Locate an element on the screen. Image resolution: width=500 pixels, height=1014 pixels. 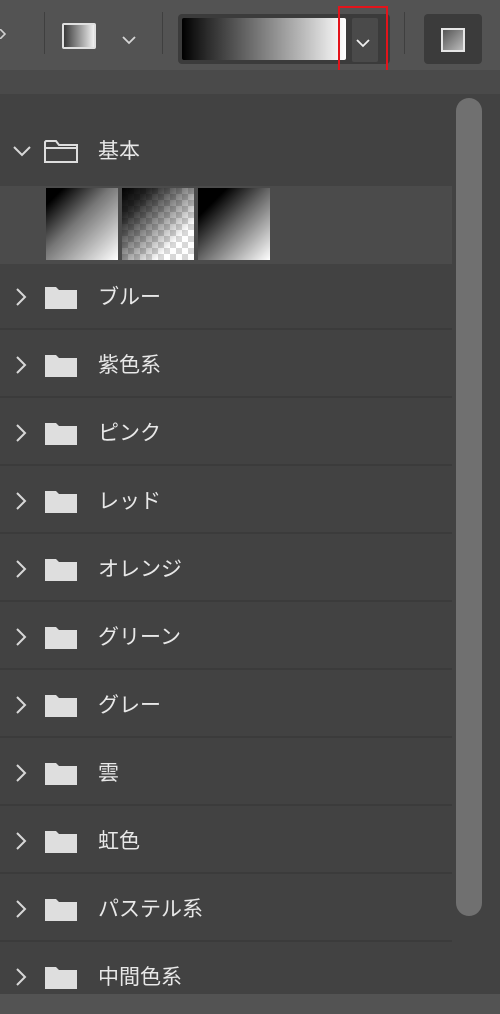
preset-thumbnails is located at coordinates (226, 225).